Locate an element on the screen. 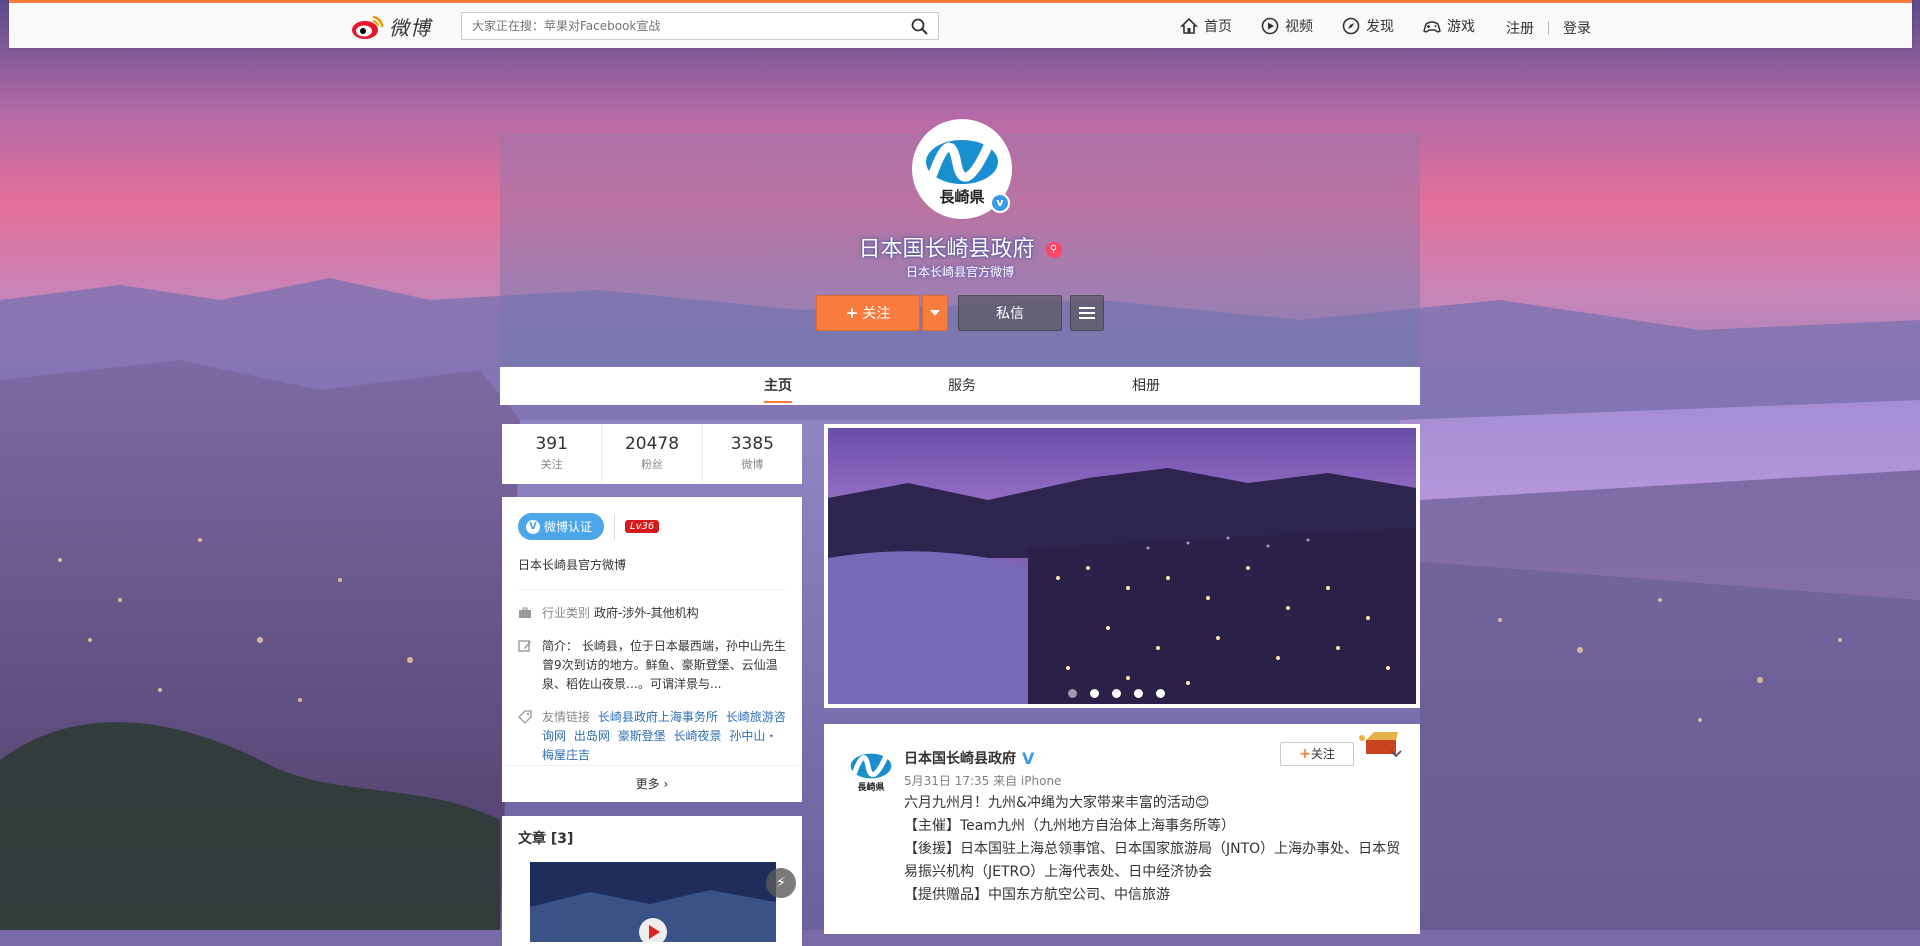  articles-card: 文章 [3] ⚡ is located at coordinates (652, 881).